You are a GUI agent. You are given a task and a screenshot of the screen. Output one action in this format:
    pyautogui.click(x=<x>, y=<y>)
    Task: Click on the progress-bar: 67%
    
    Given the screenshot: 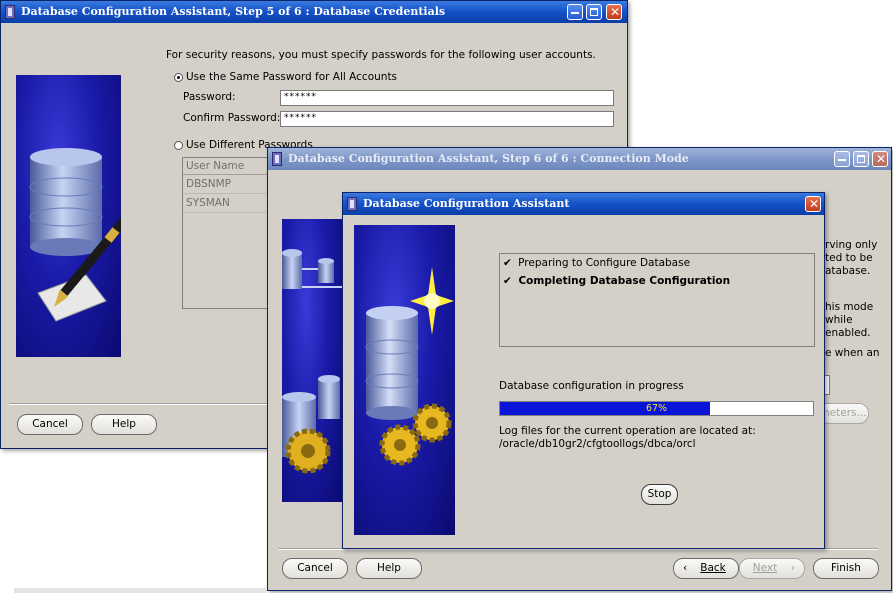 What is the action you would take?
    pyautogui.click(x=656, y=408)
    